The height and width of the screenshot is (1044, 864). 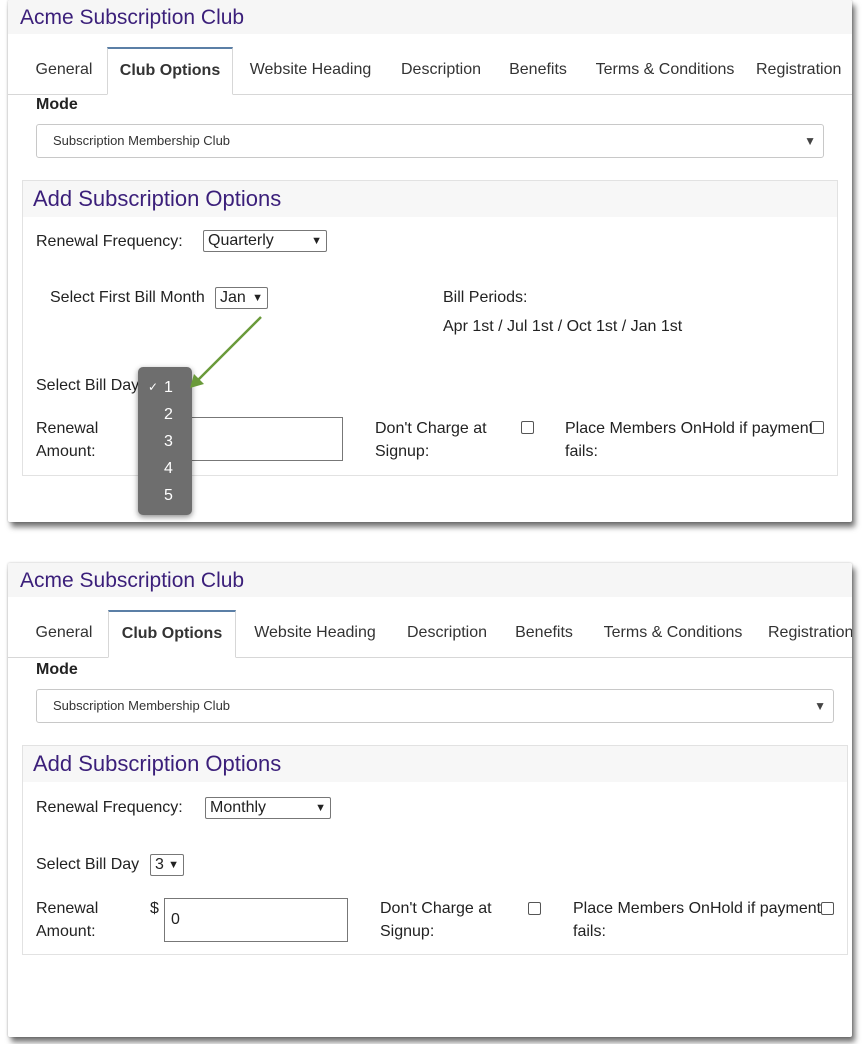 I want to click on bill-day-label: Select Bill Day, so click(x=88, y=864).